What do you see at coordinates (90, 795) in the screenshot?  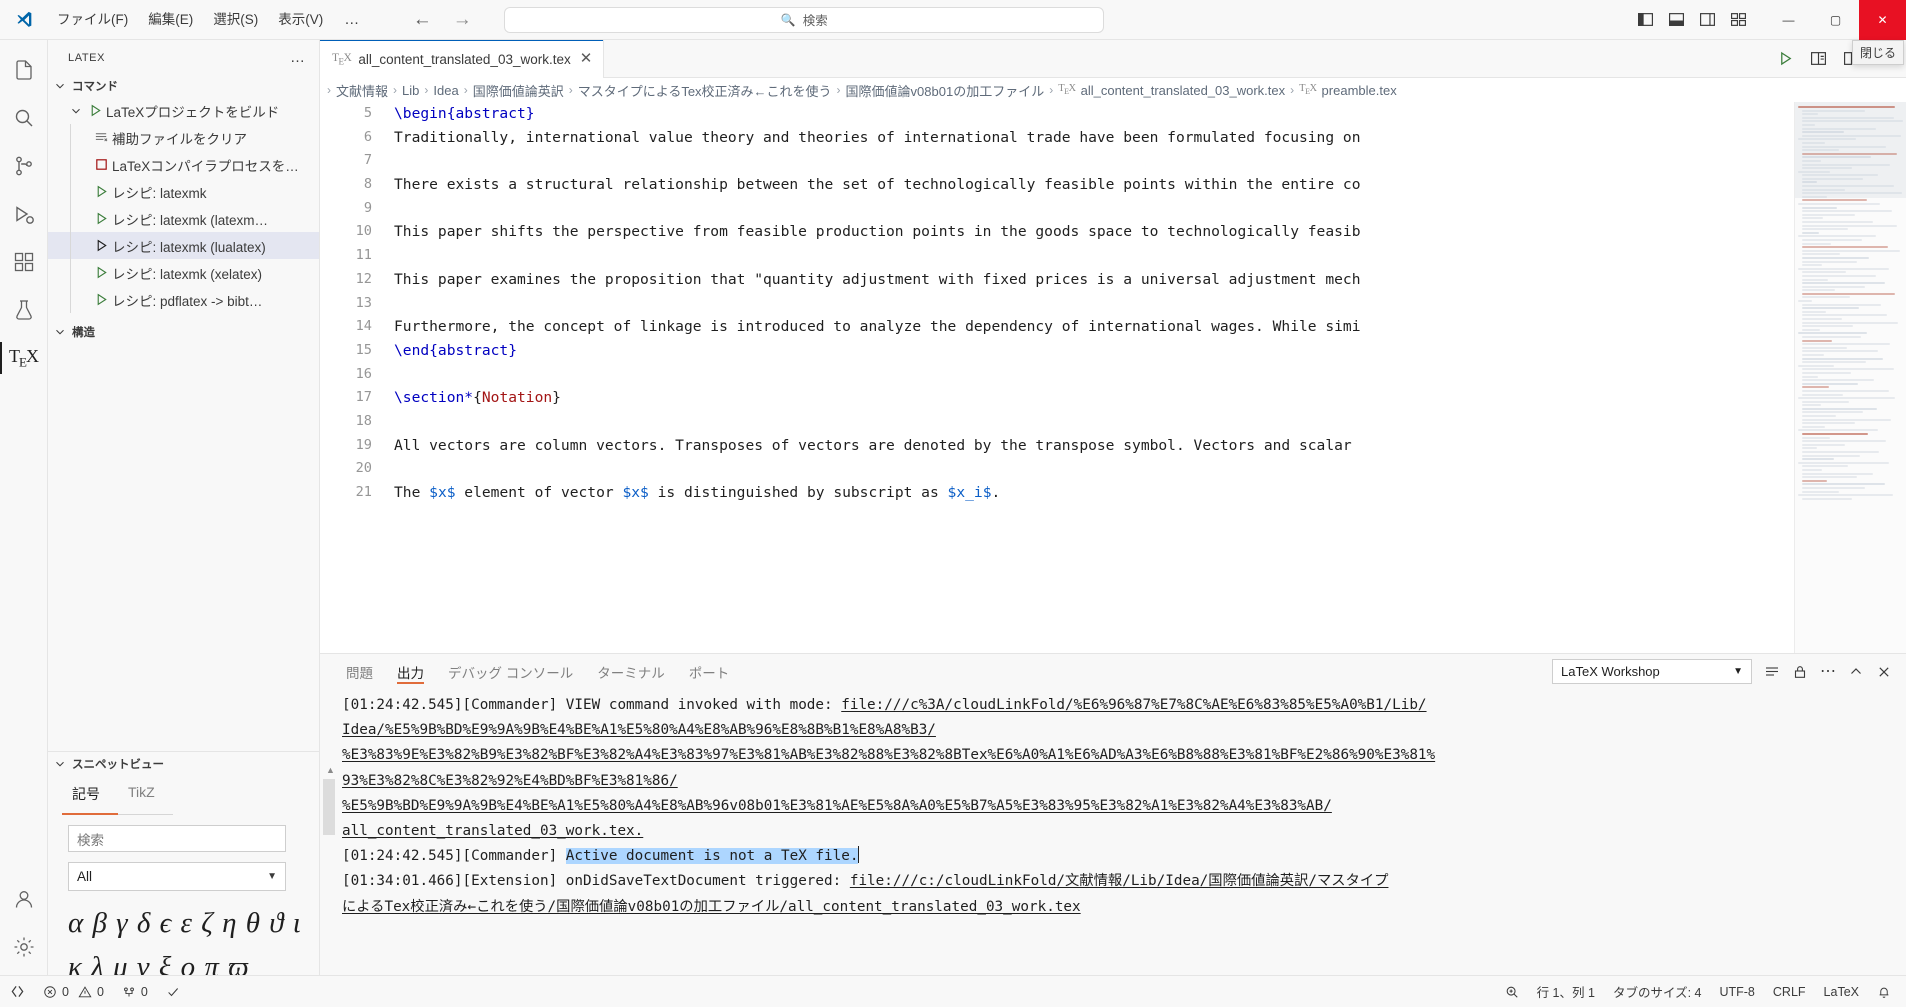 I see `tab-symbols: 記号` at bounding box center [90, 795].